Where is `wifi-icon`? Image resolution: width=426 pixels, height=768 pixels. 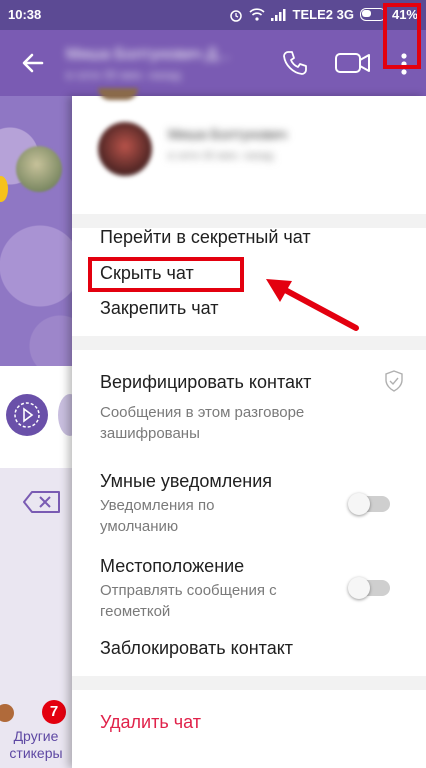 wifi-icon is located at coordinates (256, 14).